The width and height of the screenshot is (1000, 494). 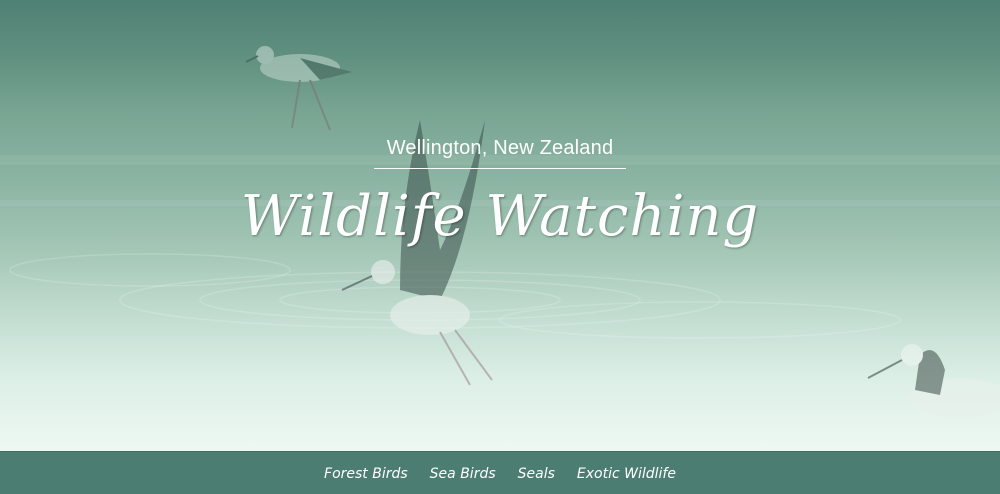 What do you see at coordinates (366, 474) in the screenshot?
I see `nav-link-forest-birds: Forest Birds` at bounding box center [366, 474].